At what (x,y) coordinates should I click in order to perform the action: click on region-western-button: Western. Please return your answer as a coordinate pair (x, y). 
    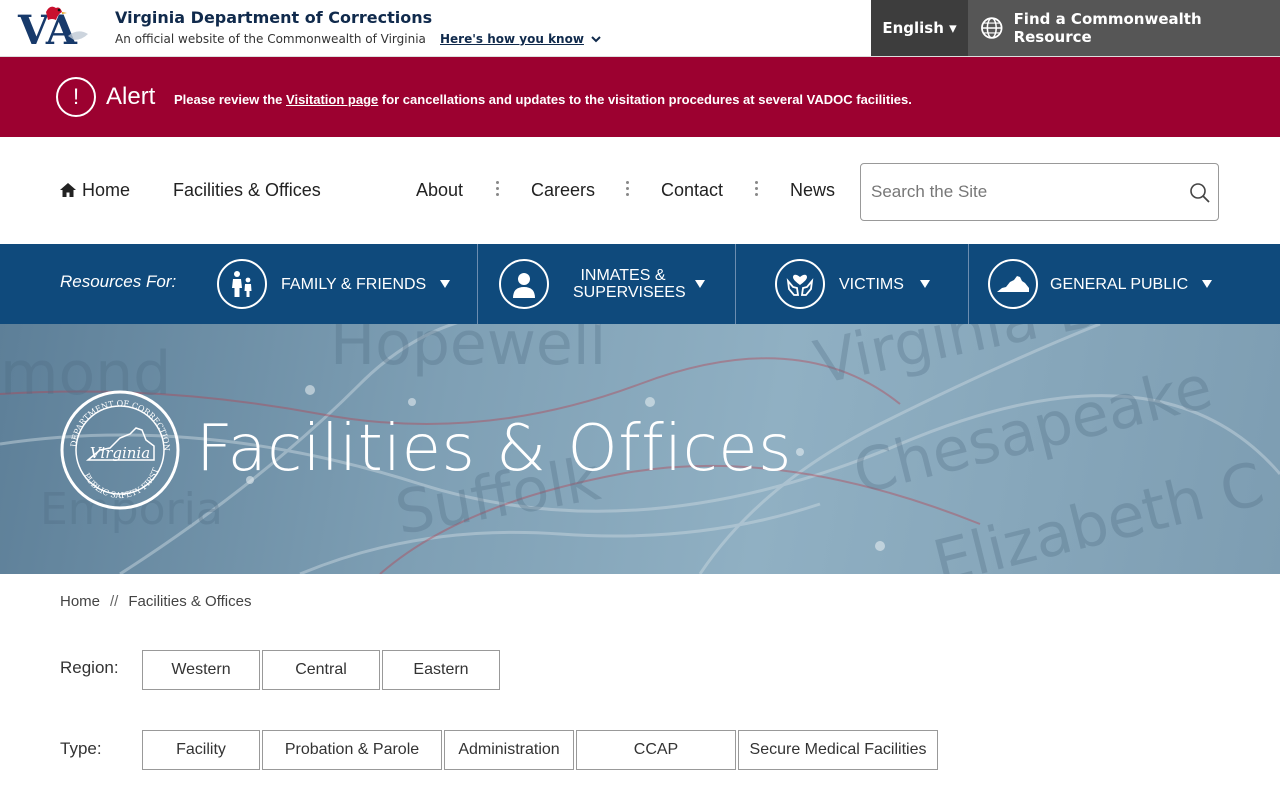
    Looking at the image, I should click on (201, 670).